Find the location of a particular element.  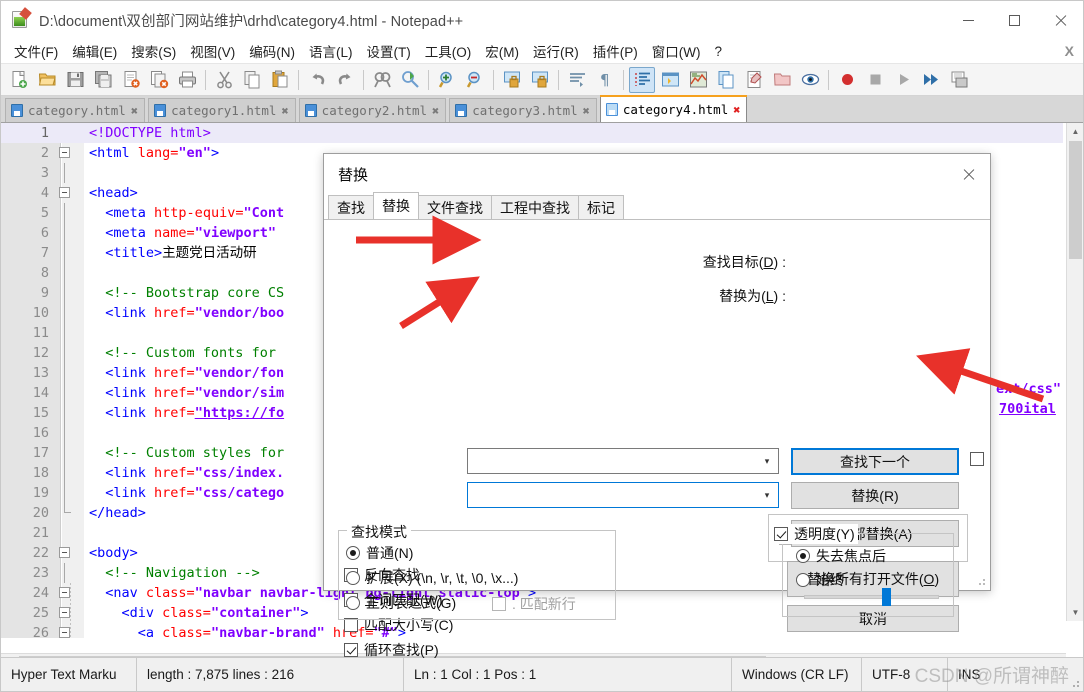

show-all-chars-icon: ¶ is located at coordinates (605, 80).